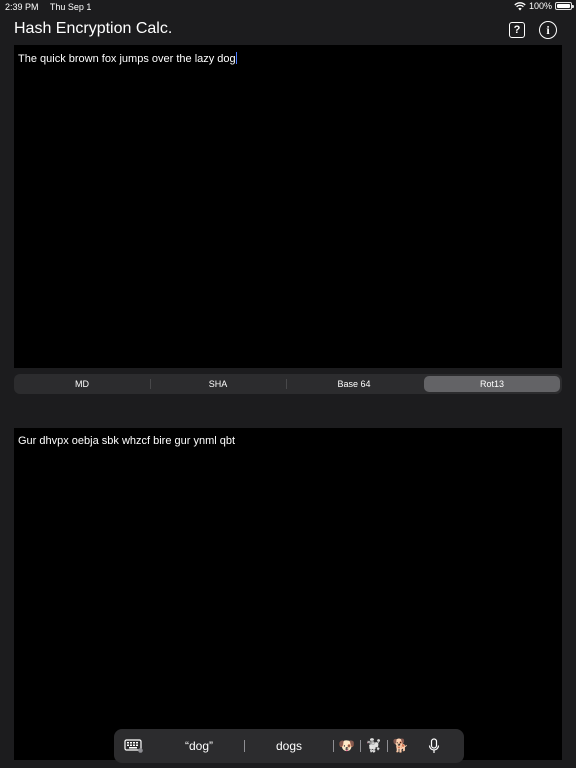 The width and height of the screenshot is (576, 768). I want to click on segment-rot13: Rot13, so click(492, 384).